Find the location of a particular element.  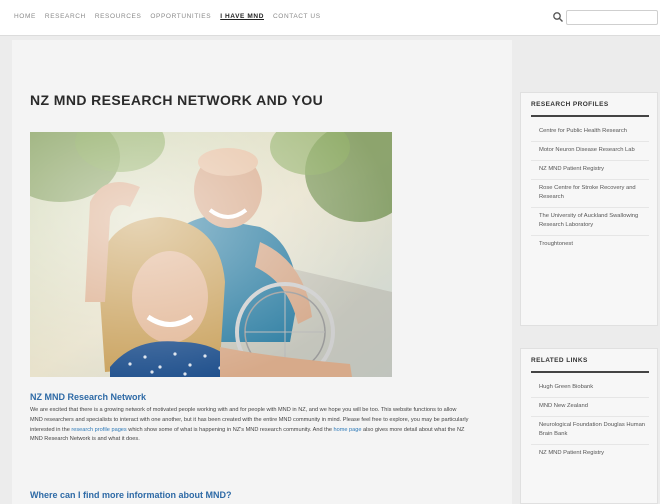

related-link: MND New Zealand is located at coordinates (590, 407).